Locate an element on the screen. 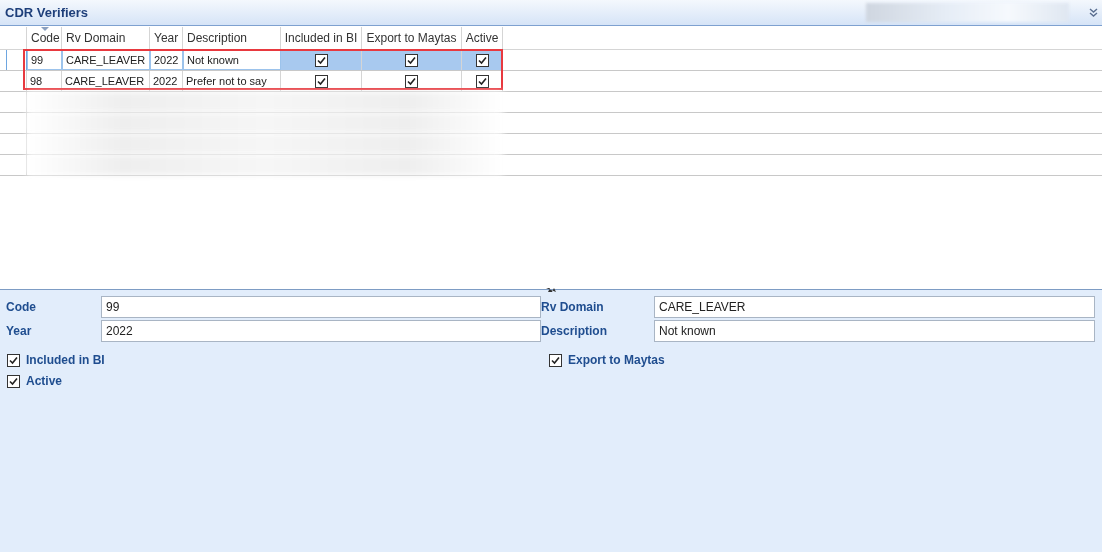  table-cell: 99 is located at coordinates (44, 60).